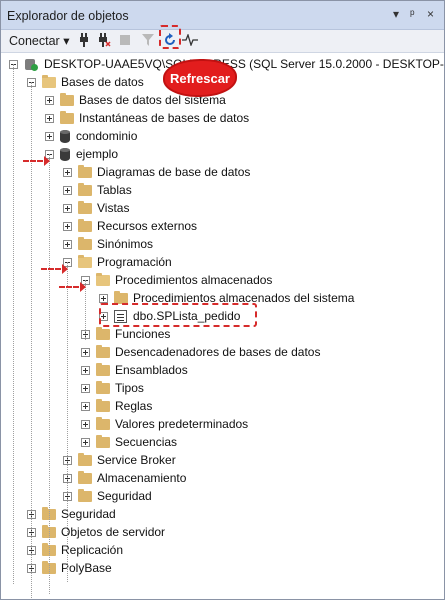 This screenshot has height=600, width=445. What do you see at coordinates (151, 370) in the screenshot?
I see `tree-node-label: Ensamblados` at bounding box center [151, 370].